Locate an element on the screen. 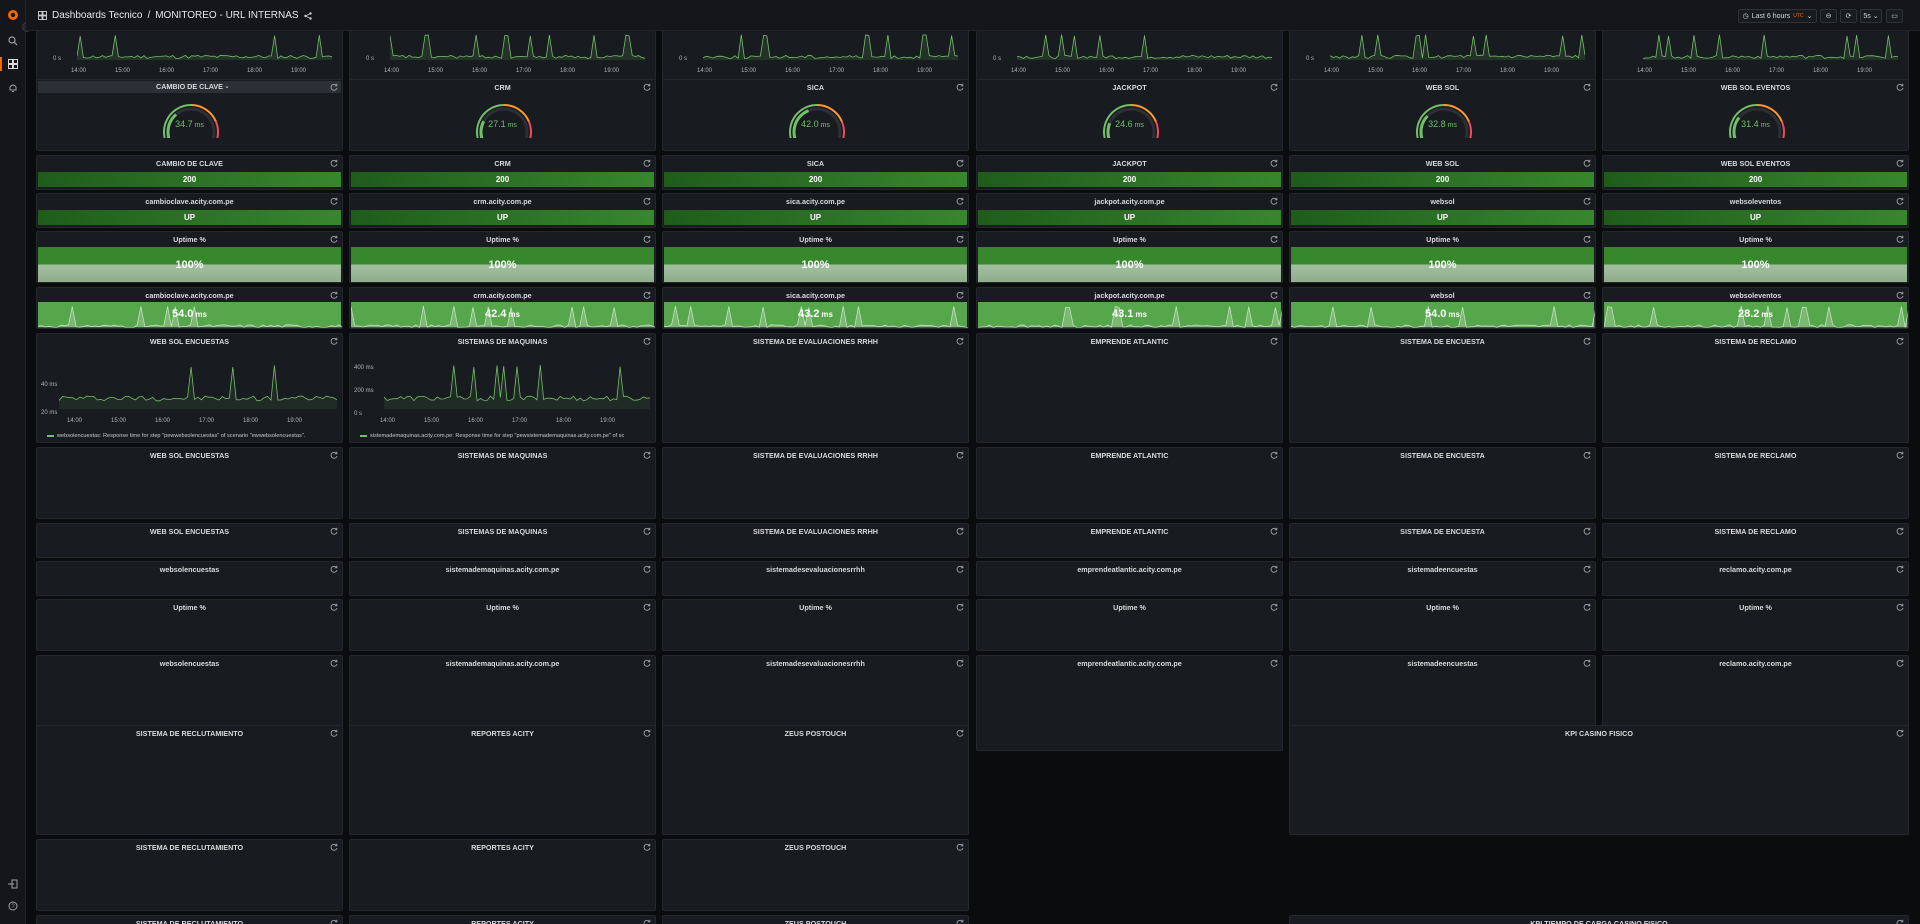 The height and width of the screenshot is (924, 1920). search-icon is located at coordinates (13, 41).